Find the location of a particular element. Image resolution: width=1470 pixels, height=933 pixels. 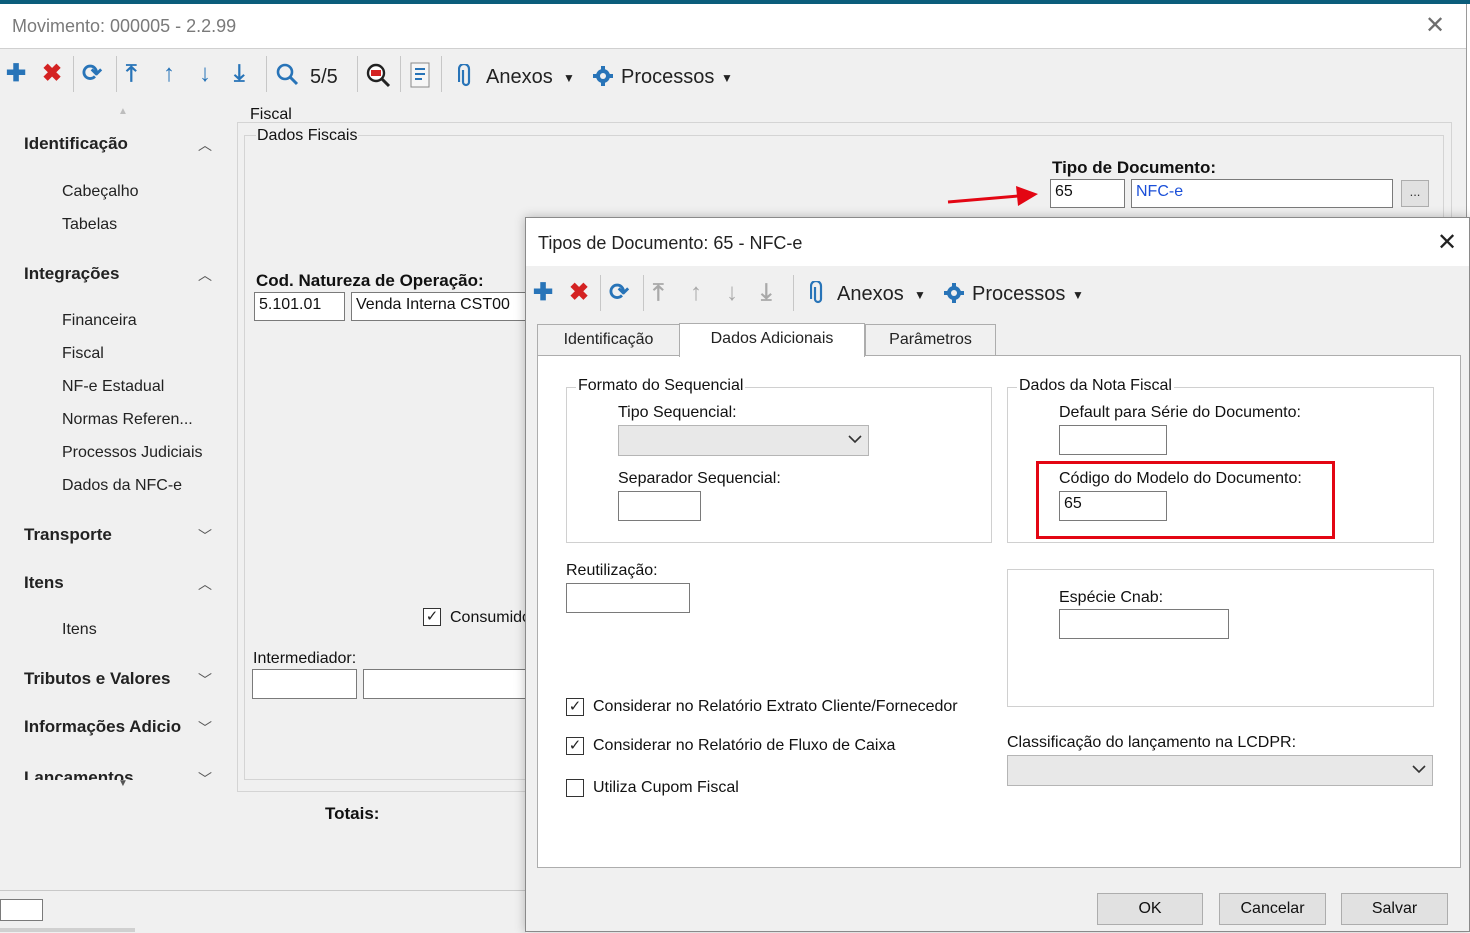

tab-identificacao: Identificação is located at coordinates (608, 340).